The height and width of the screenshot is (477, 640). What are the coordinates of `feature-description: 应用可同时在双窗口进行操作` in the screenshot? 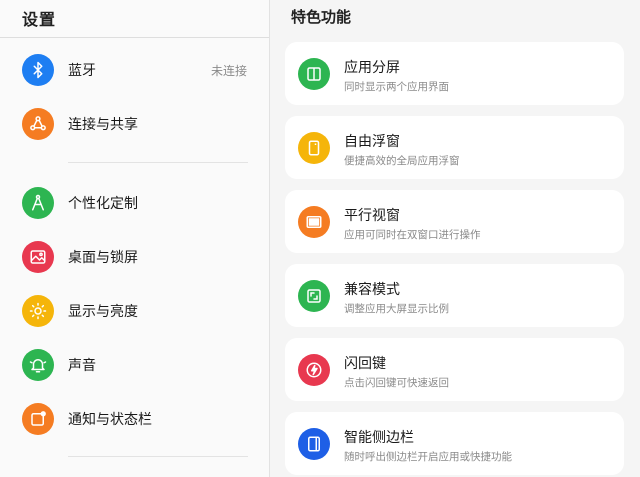 It's located at (412, 235).